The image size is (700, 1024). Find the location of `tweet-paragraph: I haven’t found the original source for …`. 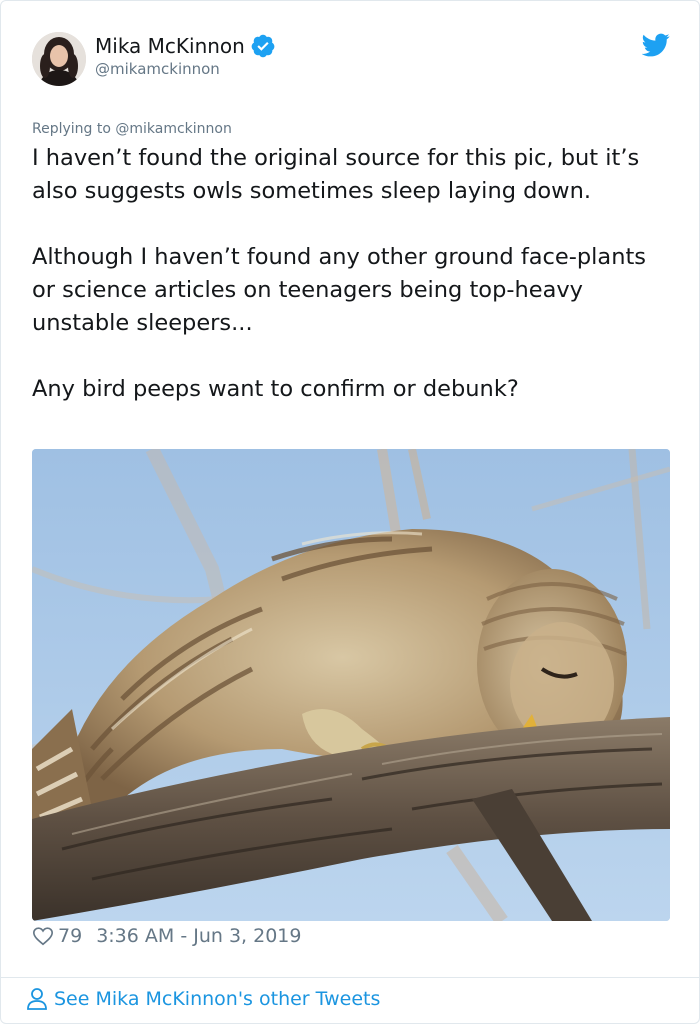

tweet-paragraph: I haven’t found the original source for … is located at coordinates (336, 174).